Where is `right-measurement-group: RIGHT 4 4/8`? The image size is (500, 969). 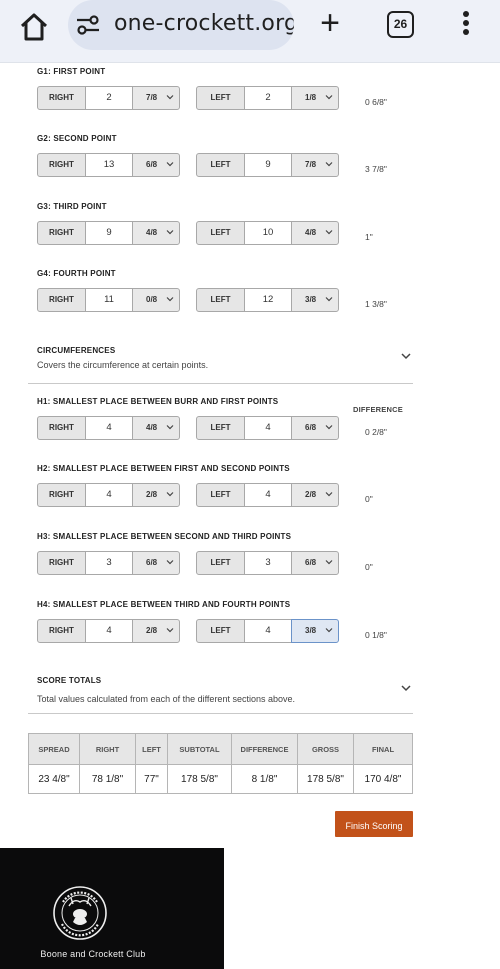 right-measurement-group: RIGHT 4 4/8 is located at coordinates (108, 428).